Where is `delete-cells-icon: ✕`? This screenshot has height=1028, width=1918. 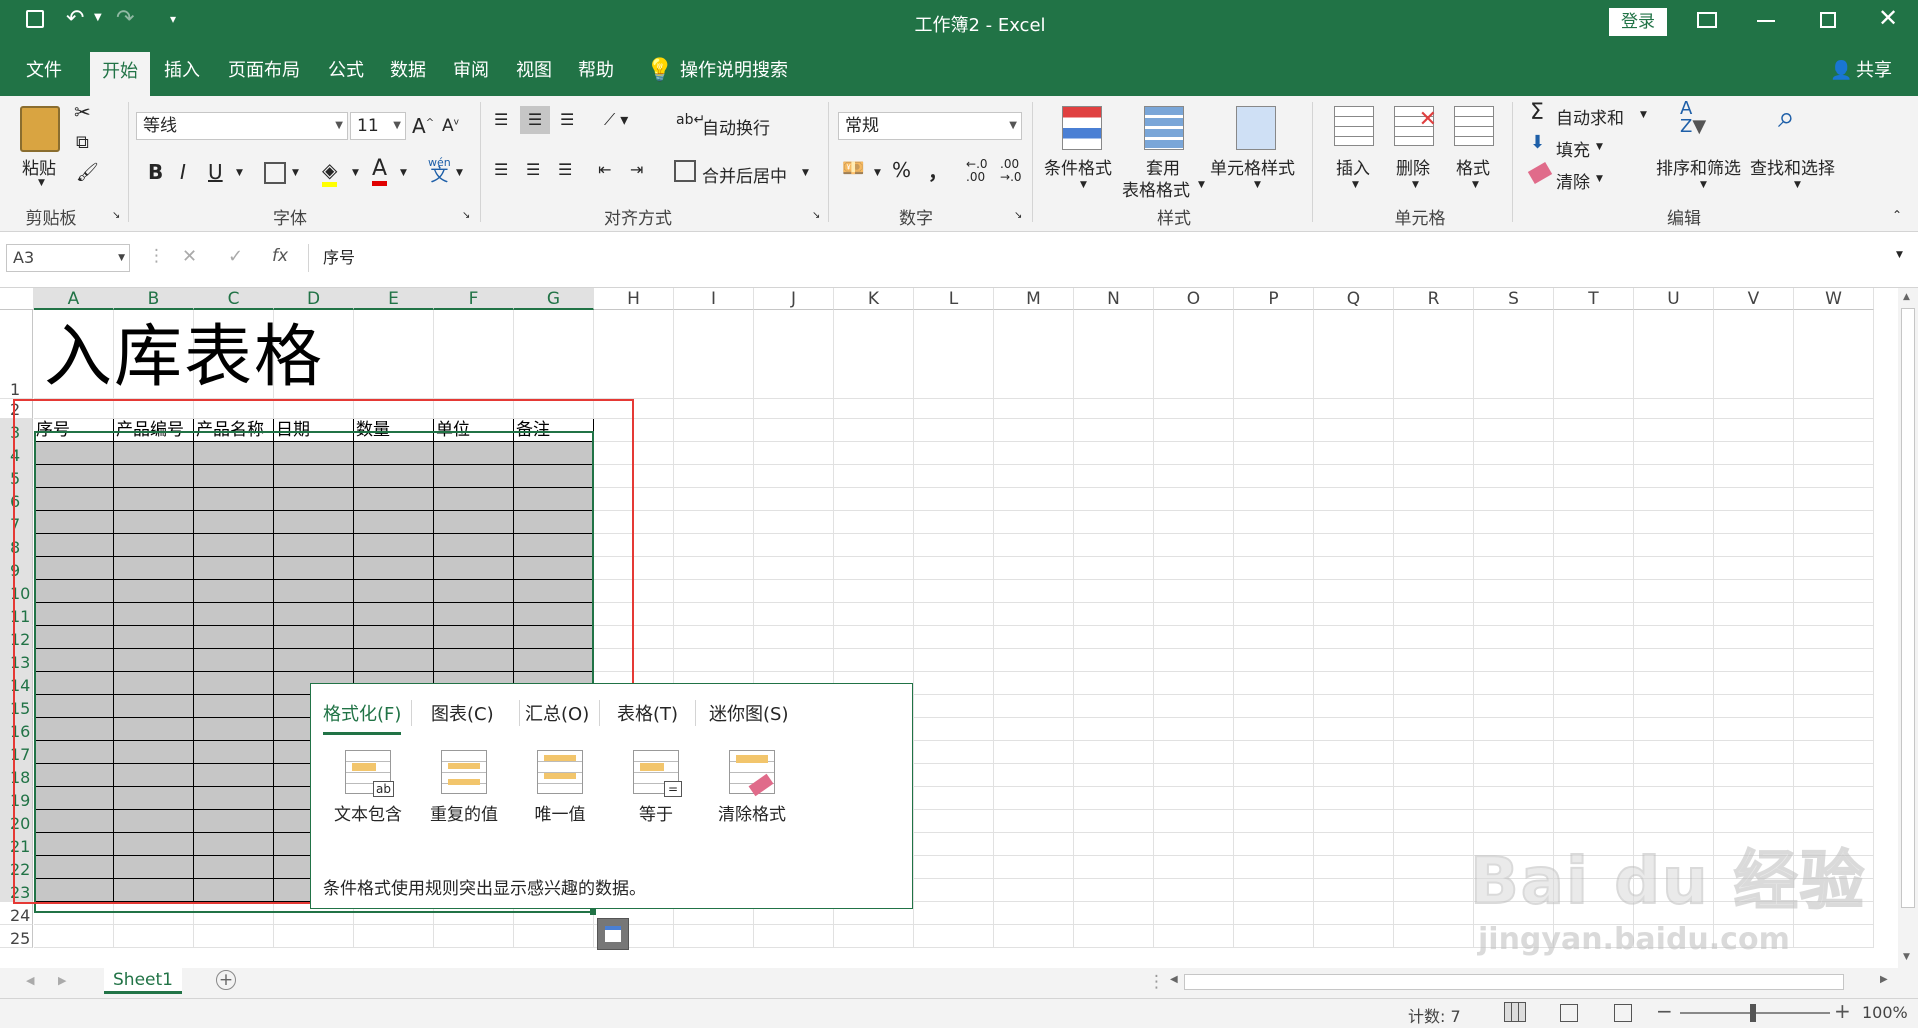 delete-cells-icon: ✕ is located at coordinates (1415, 126).